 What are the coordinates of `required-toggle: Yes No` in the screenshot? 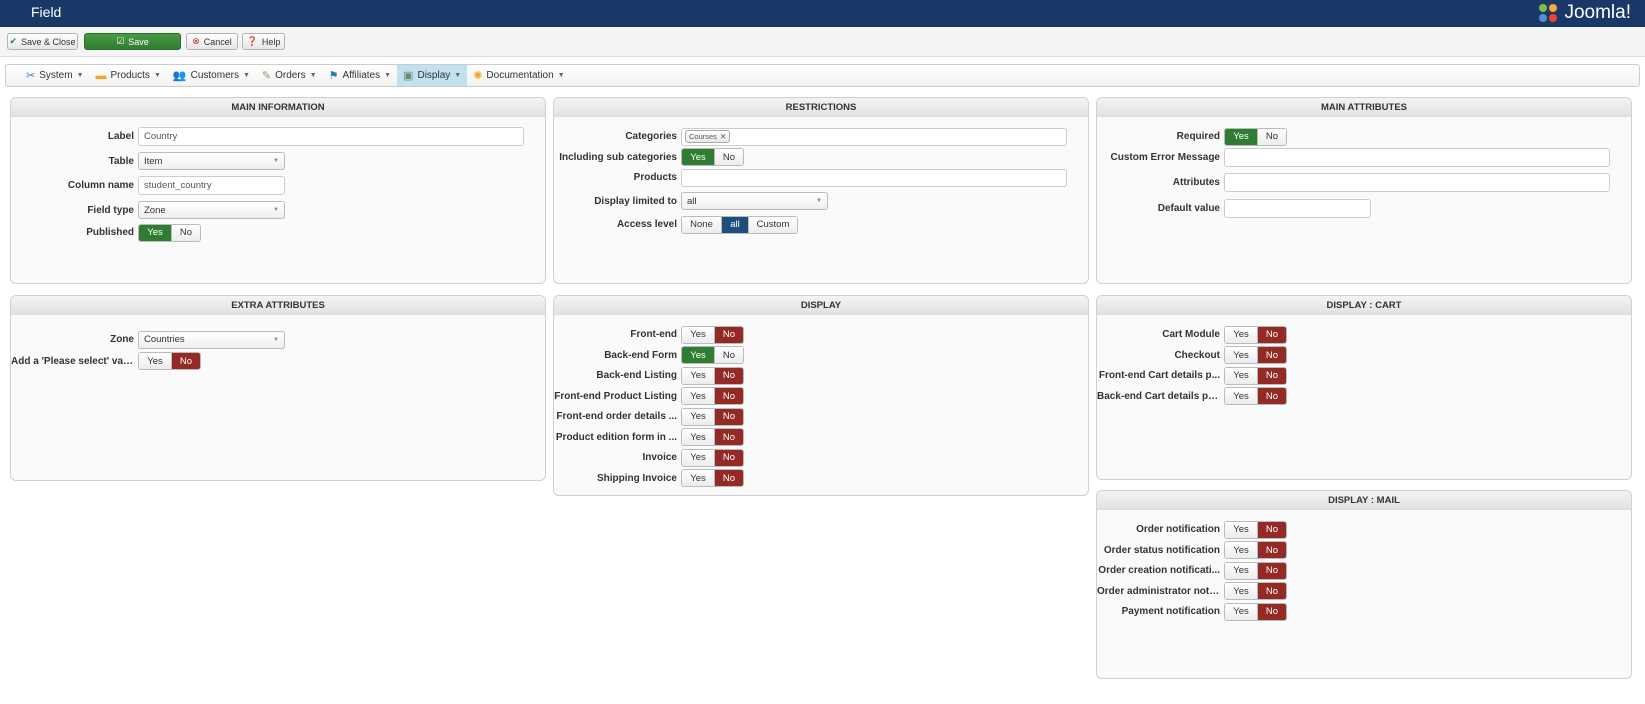 It's located at (1255, 136).